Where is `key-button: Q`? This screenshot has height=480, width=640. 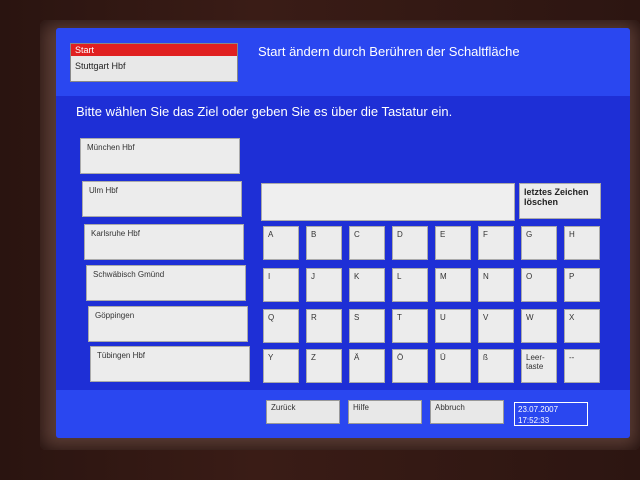
key-button: Q is located at coordinates (281, 326).